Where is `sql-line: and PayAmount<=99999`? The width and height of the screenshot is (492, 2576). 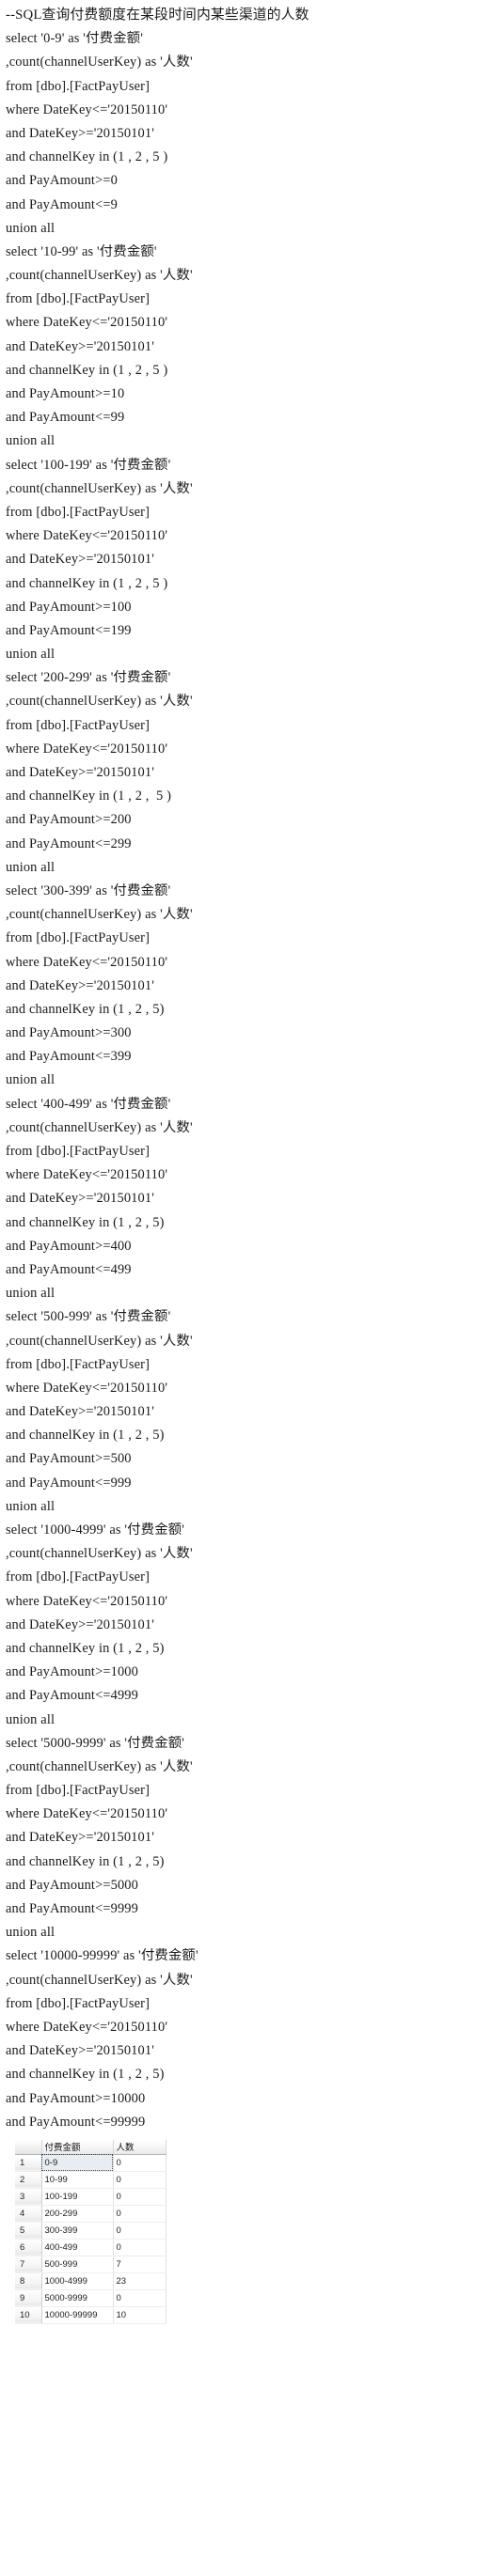 sql-line: and PayAmount<=99999 is located at coordinates (76, 2122).